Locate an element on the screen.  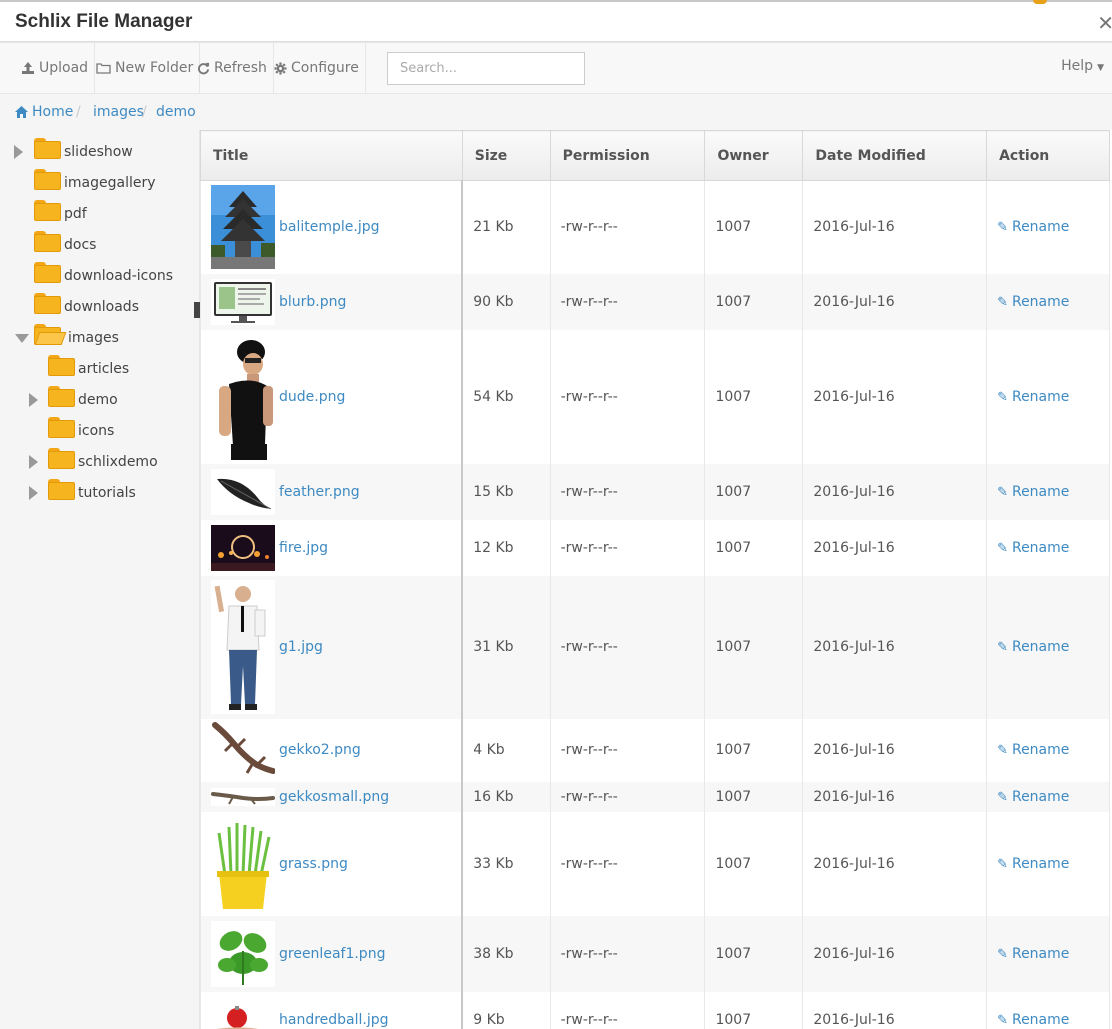
refresh-label: Refresh is located at coordinates (240, 68).